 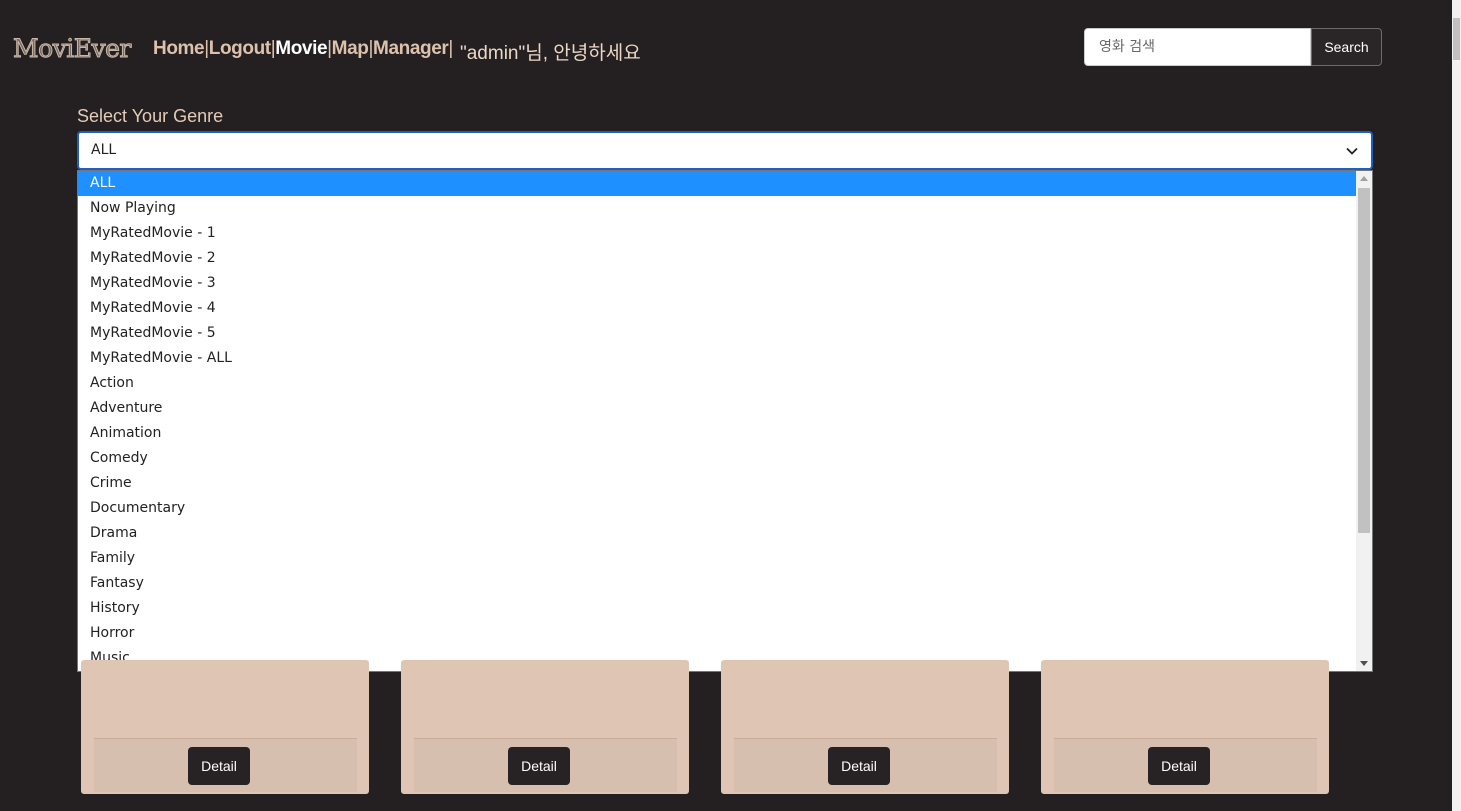 What do you see at coordinates (550, 53) in the screenshot?
I see `user-greeting: "admin"님, 안녕하세요` at bounding box center [550, 53].